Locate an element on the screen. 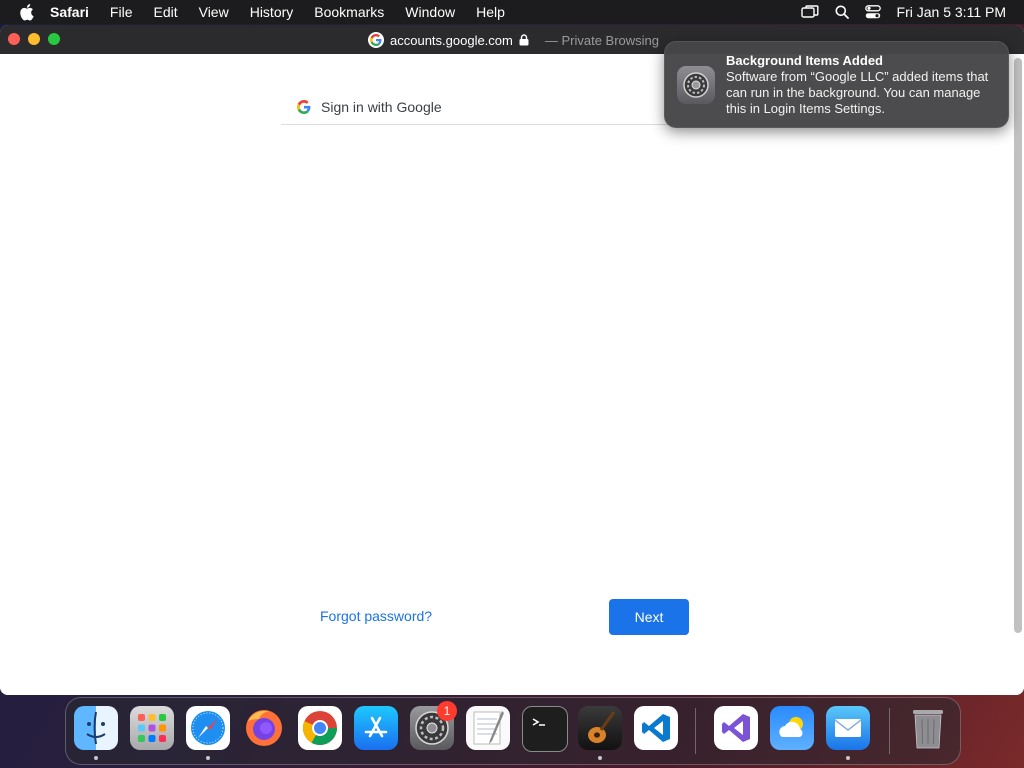 This screenshot has width=1024, height=768. address-bar: accounts.google.com — Private Browsing is located at coordinates (513, 40).